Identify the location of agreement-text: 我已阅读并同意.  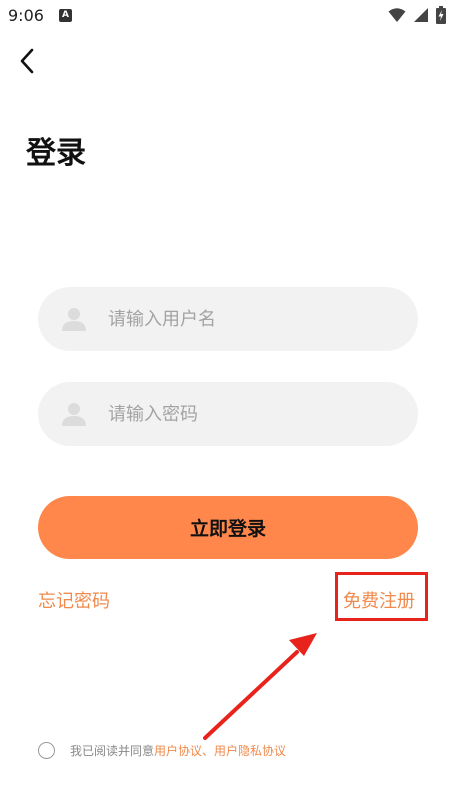
(112, 750).